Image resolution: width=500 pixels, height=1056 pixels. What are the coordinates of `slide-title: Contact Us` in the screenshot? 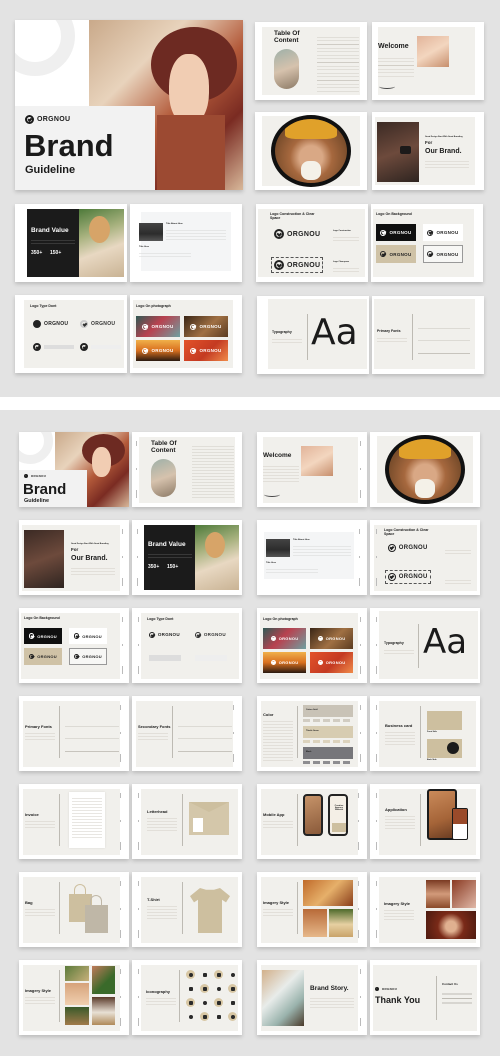 It's located at (450, 984).